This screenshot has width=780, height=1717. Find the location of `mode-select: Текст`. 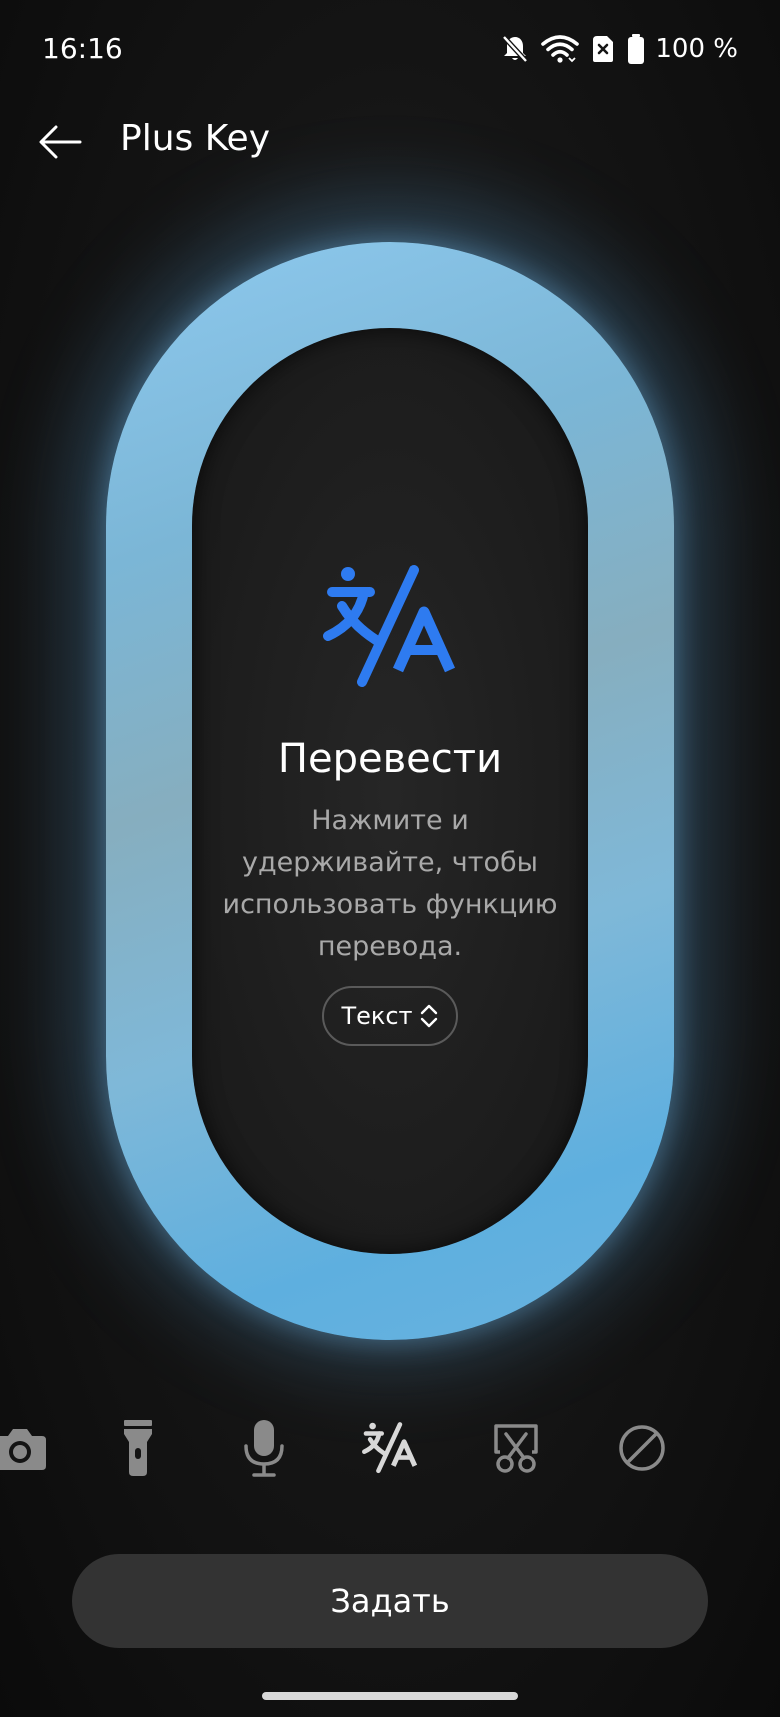

mode-select: Текст is located at coordinates (390, 1016).